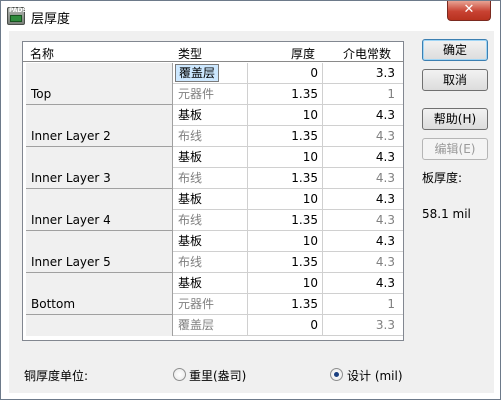 Image resolution: width=501 pixels, height=400 pixels. I want to click on cancel-button: 取消, so click(455, 80).